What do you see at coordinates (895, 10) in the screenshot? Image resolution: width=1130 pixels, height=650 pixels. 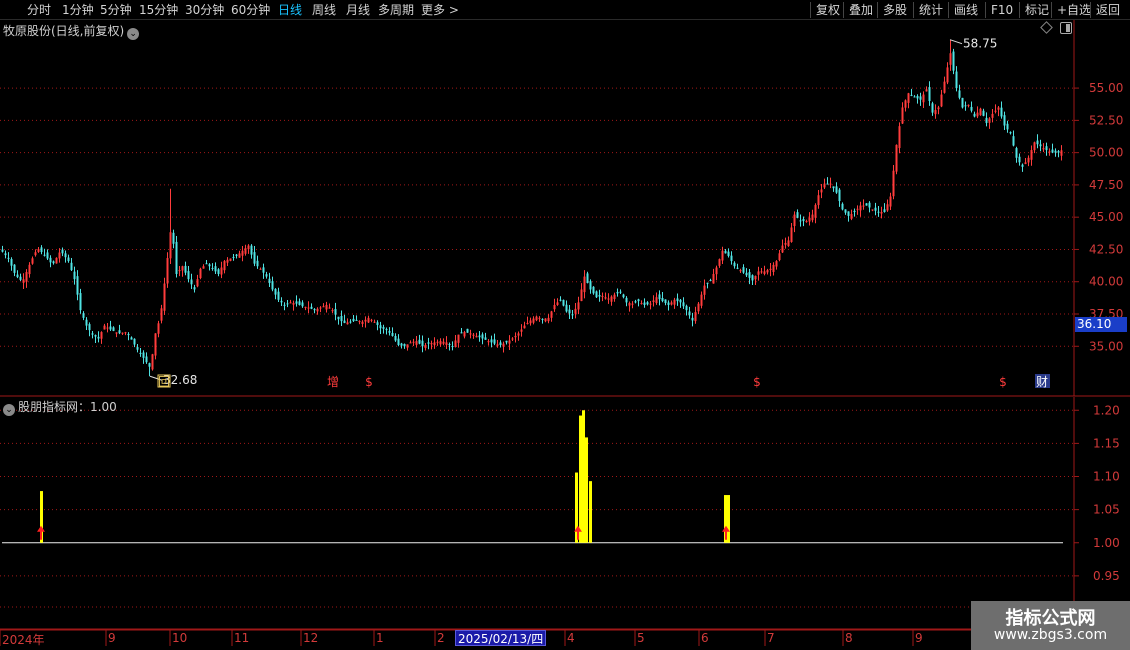 I see `toolbar-button-2: 多股` at bounding box center [895, 10].